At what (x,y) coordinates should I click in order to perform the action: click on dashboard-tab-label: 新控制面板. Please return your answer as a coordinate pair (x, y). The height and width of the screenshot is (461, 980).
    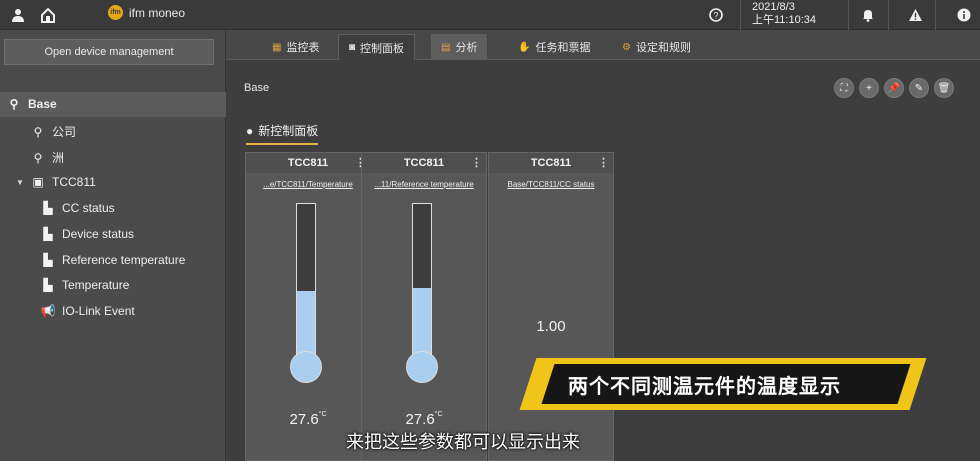
    Looking at the image, I should click on (288, 131).